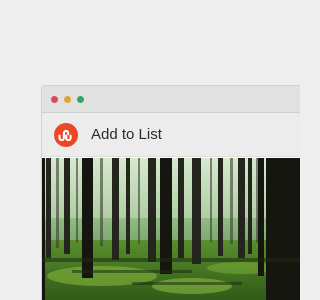  I want to click on minimize-icon, so click(67, 99).